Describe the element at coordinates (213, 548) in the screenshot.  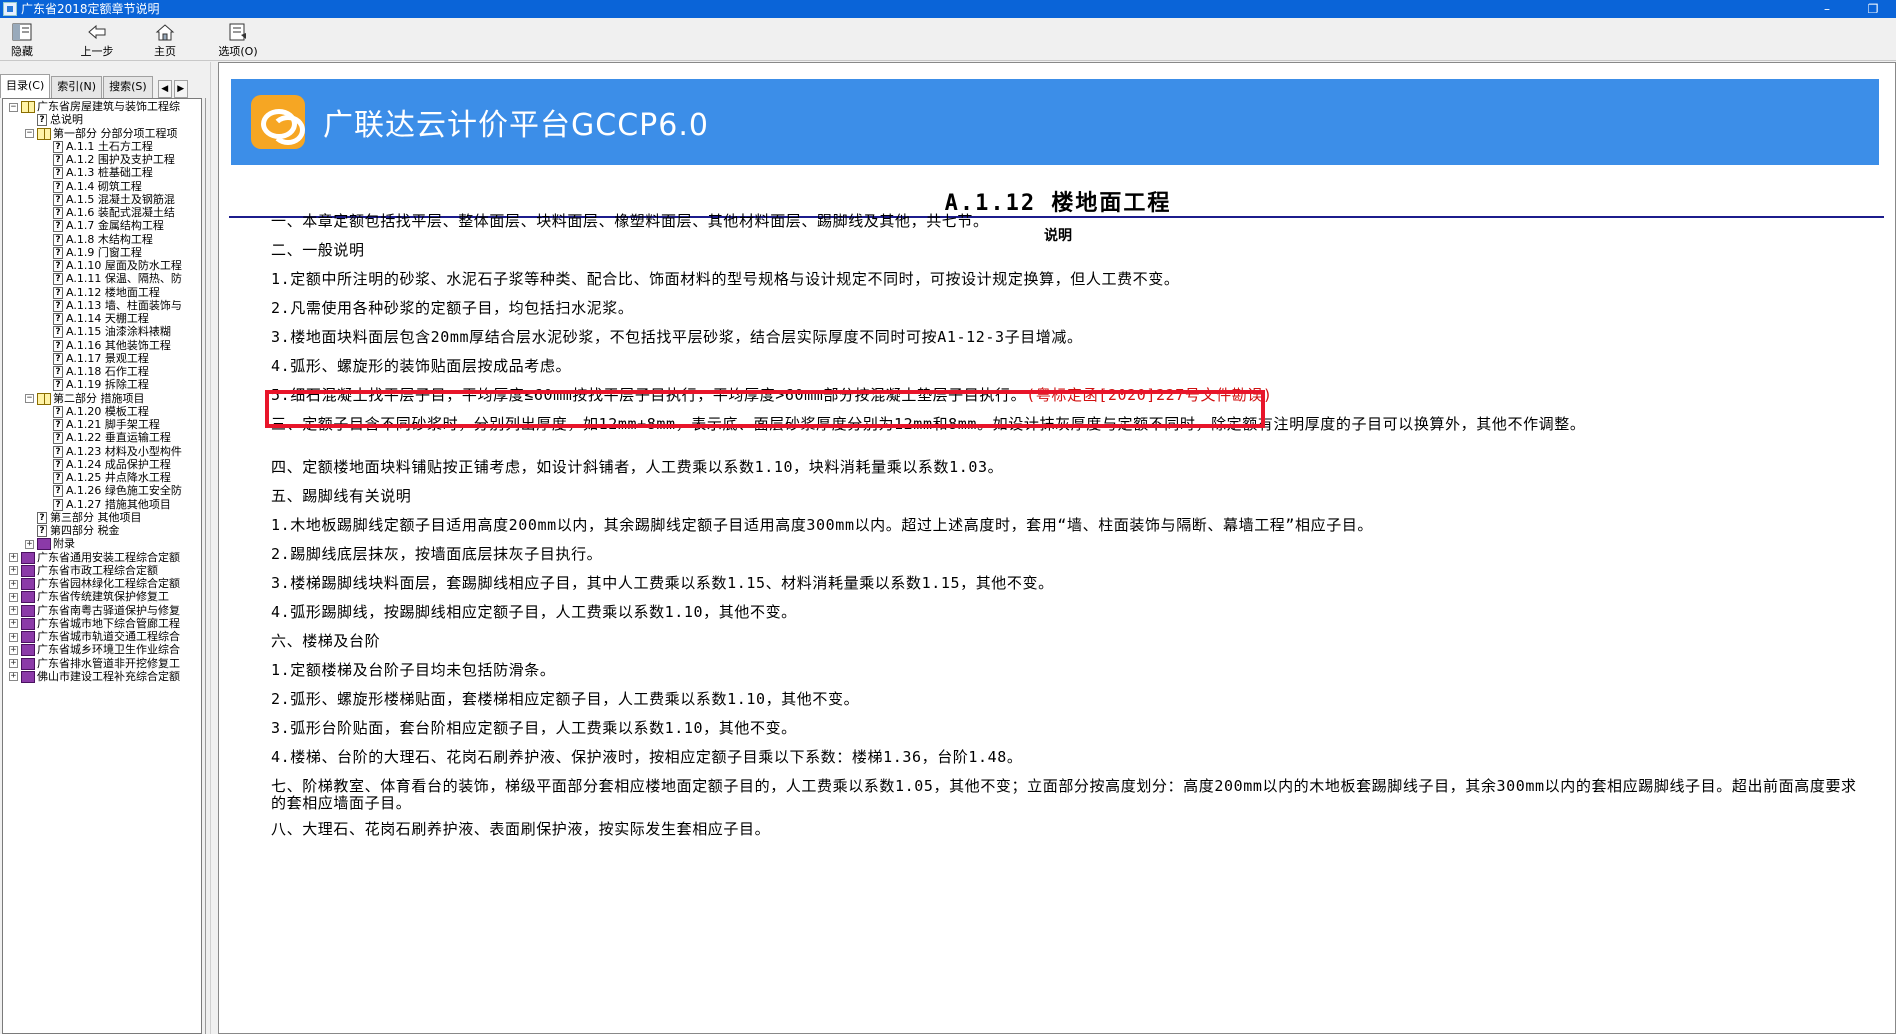
I see `pane-splitter` at that location.